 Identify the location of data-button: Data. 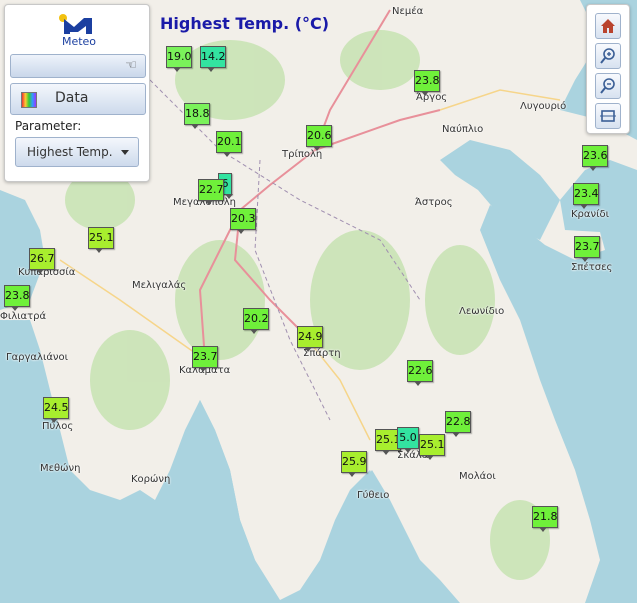
(78, 99).